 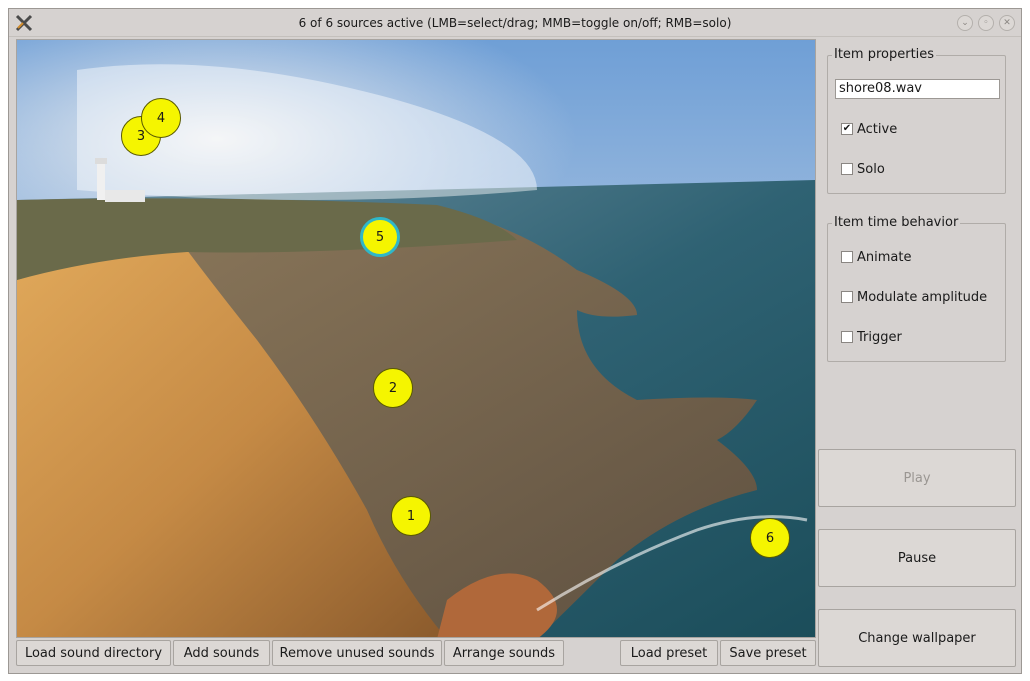 What do you see at coordinates (879, 337) in the screenshot?
I see `trigger-label: Trigger` at bounding box center [879, 337].